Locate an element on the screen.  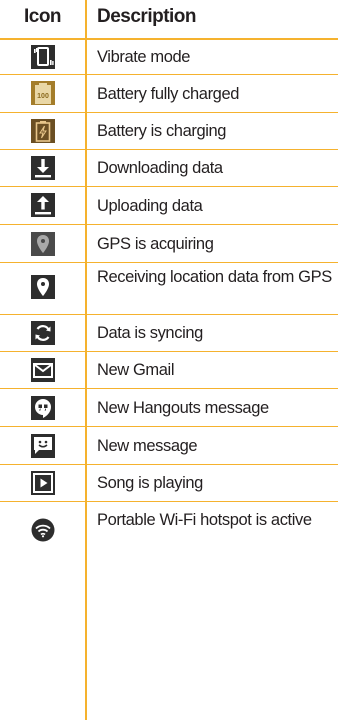
table-row: Vibrate mode is located at coordinates (169, 57).